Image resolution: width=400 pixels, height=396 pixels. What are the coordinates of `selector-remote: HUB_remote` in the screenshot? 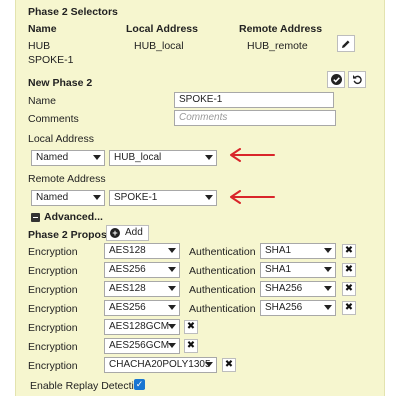 It's located at (277, 46).